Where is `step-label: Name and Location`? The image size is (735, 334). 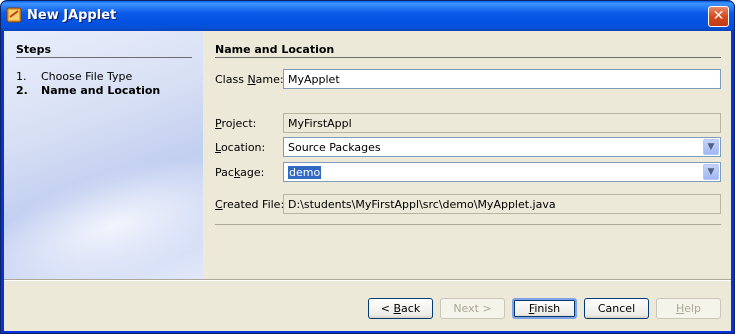 step-label: Name and Location is located at coordinates (101, 90).